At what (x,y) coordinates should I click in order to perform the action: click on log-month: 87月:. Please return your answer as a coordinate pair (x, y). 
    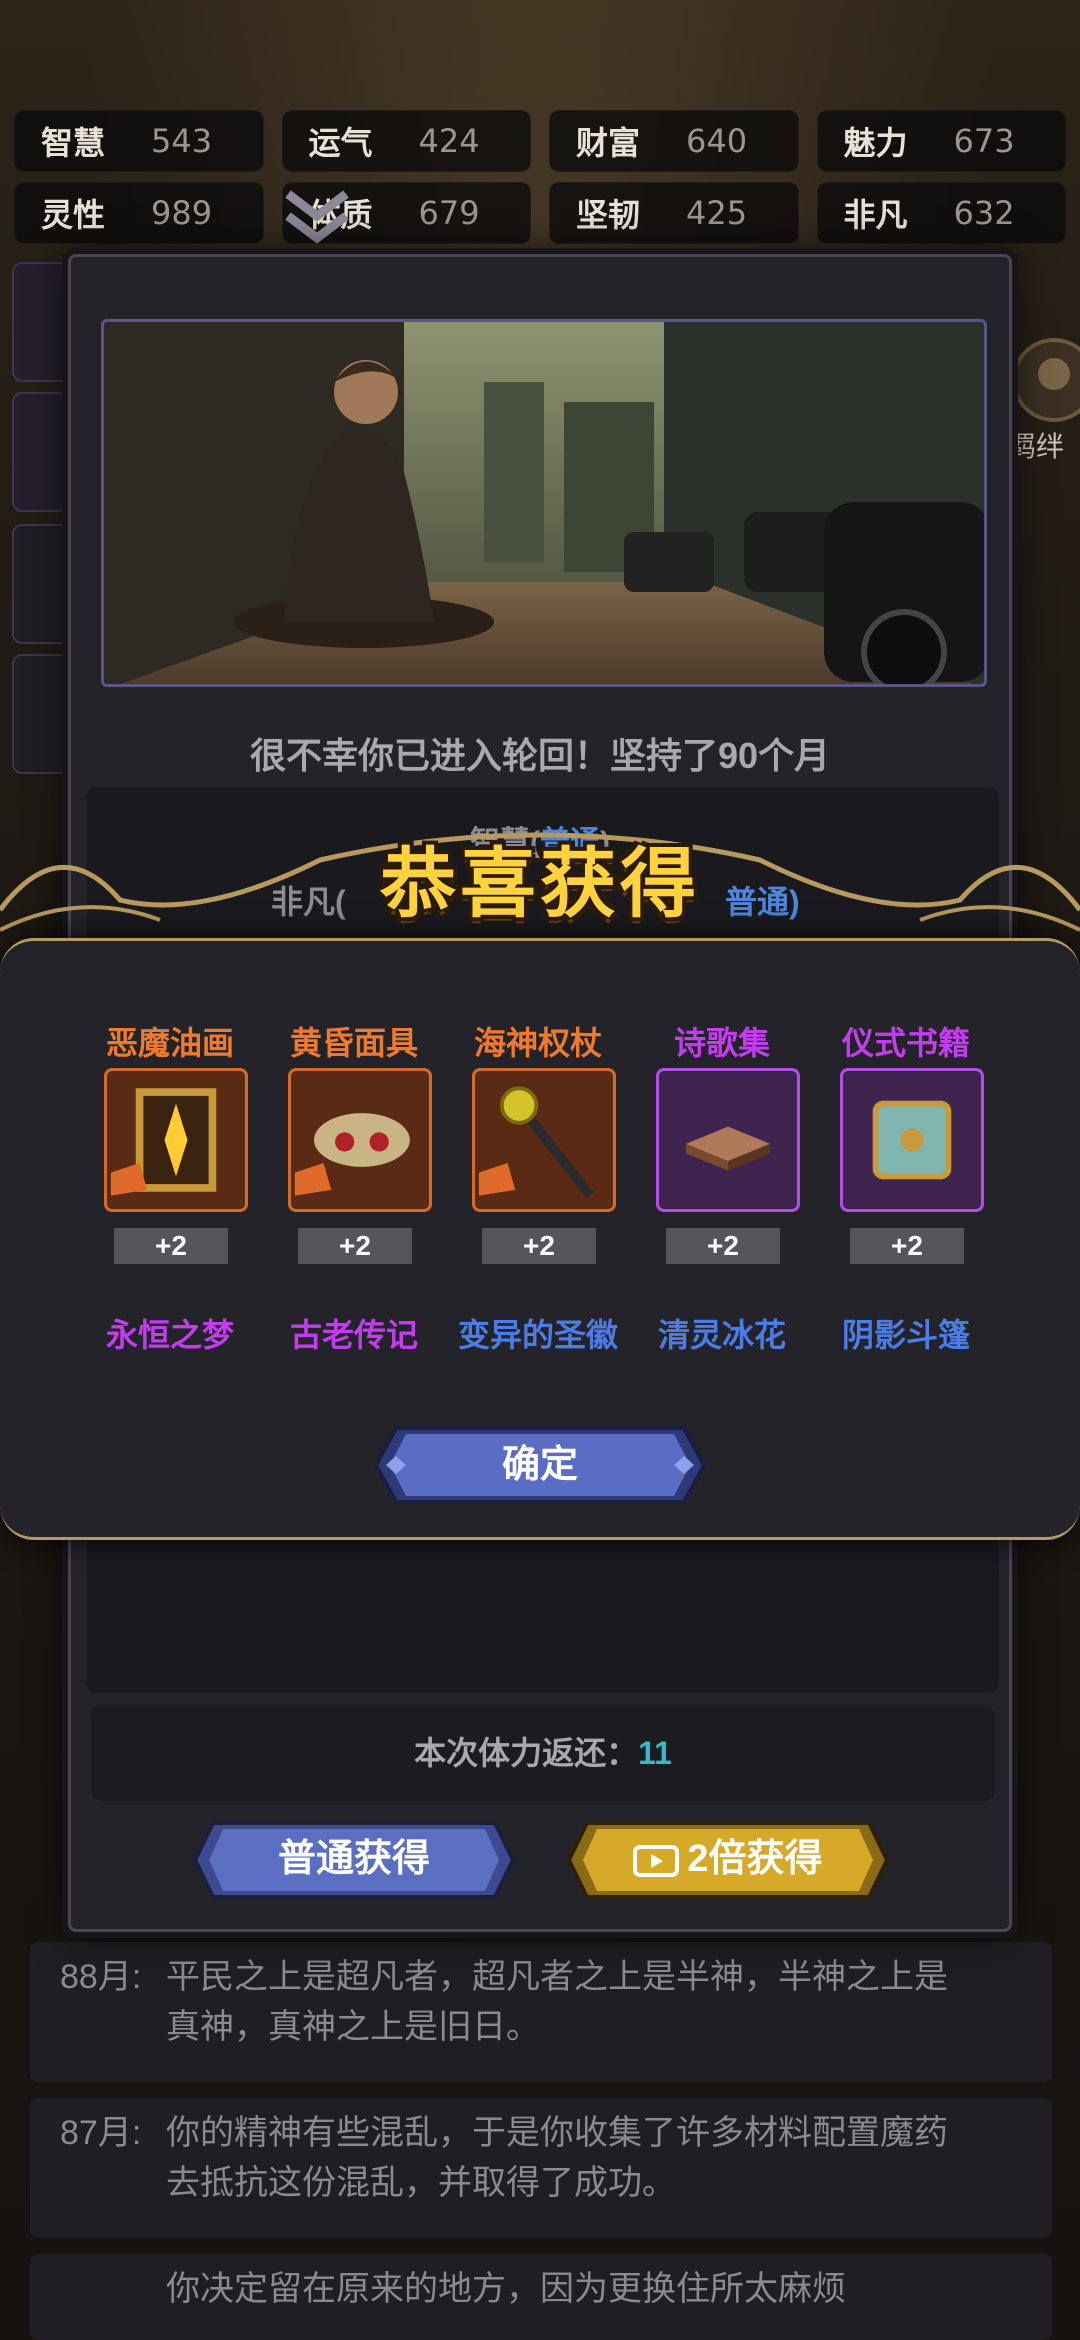
    Looking at the image, I should click on (101, 2133).